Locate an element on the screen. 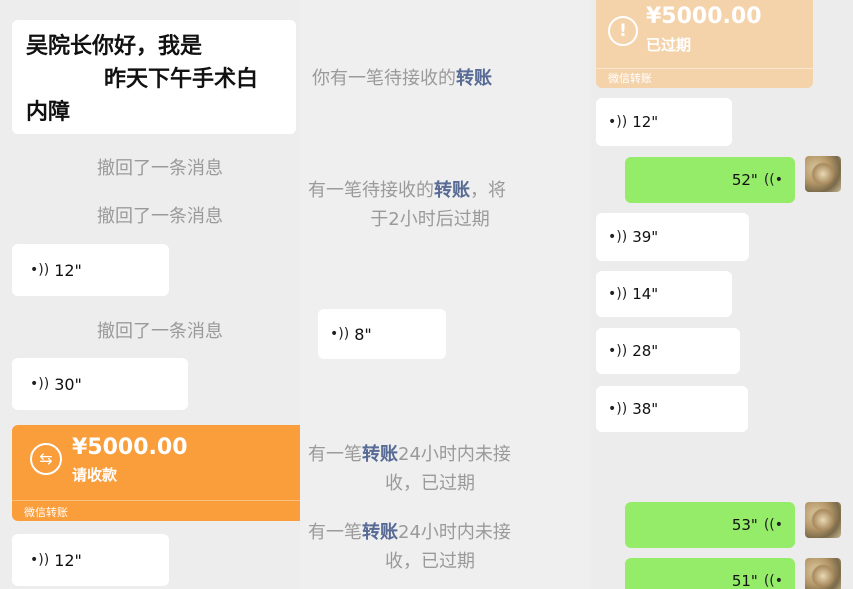  voice-duration: 38" is located at coordinates (645, 409).